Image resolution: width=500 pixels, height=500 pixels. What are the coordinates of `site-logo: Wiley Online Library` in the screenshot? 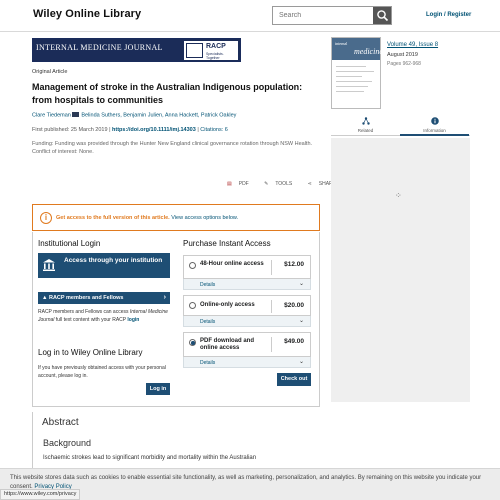 It's located at (87, 14).